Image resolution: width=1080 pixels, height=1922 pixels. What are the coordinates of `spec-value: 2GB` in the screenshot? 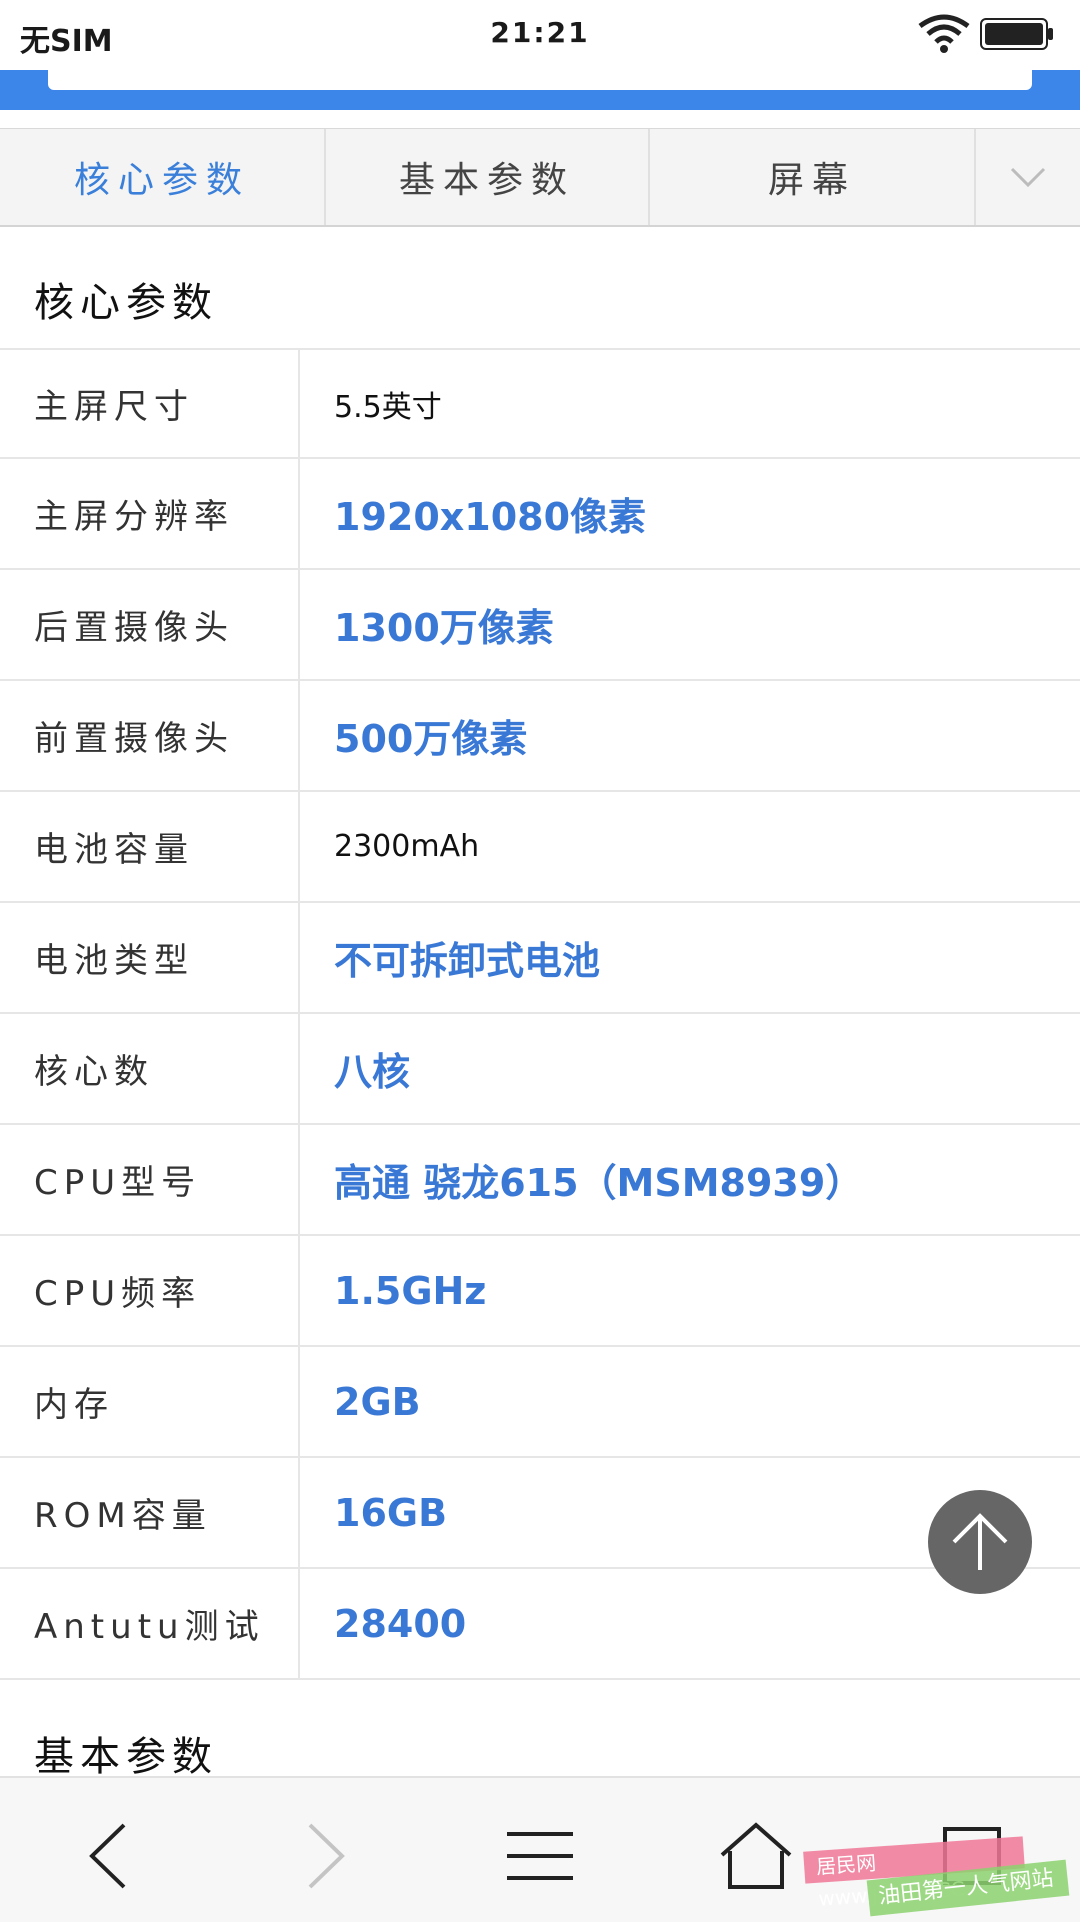 It's located at (690, 1401).